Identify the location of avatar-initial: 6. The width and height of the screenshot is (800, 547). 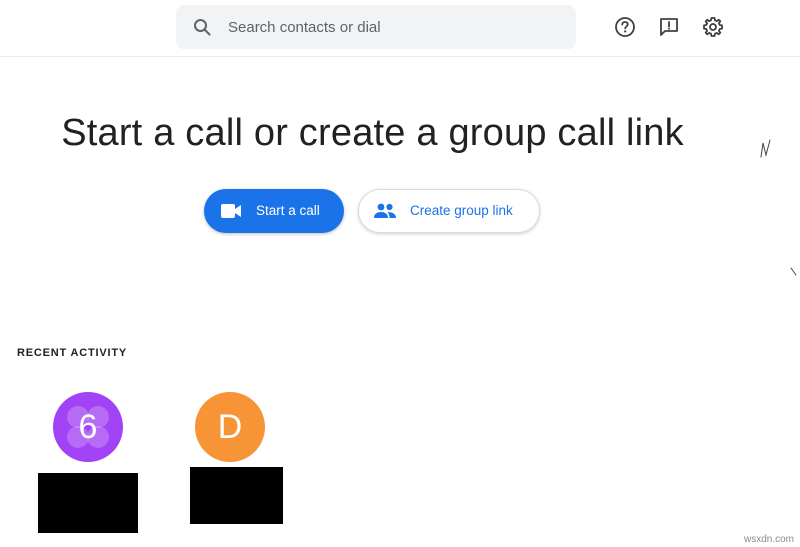
(88, 426).